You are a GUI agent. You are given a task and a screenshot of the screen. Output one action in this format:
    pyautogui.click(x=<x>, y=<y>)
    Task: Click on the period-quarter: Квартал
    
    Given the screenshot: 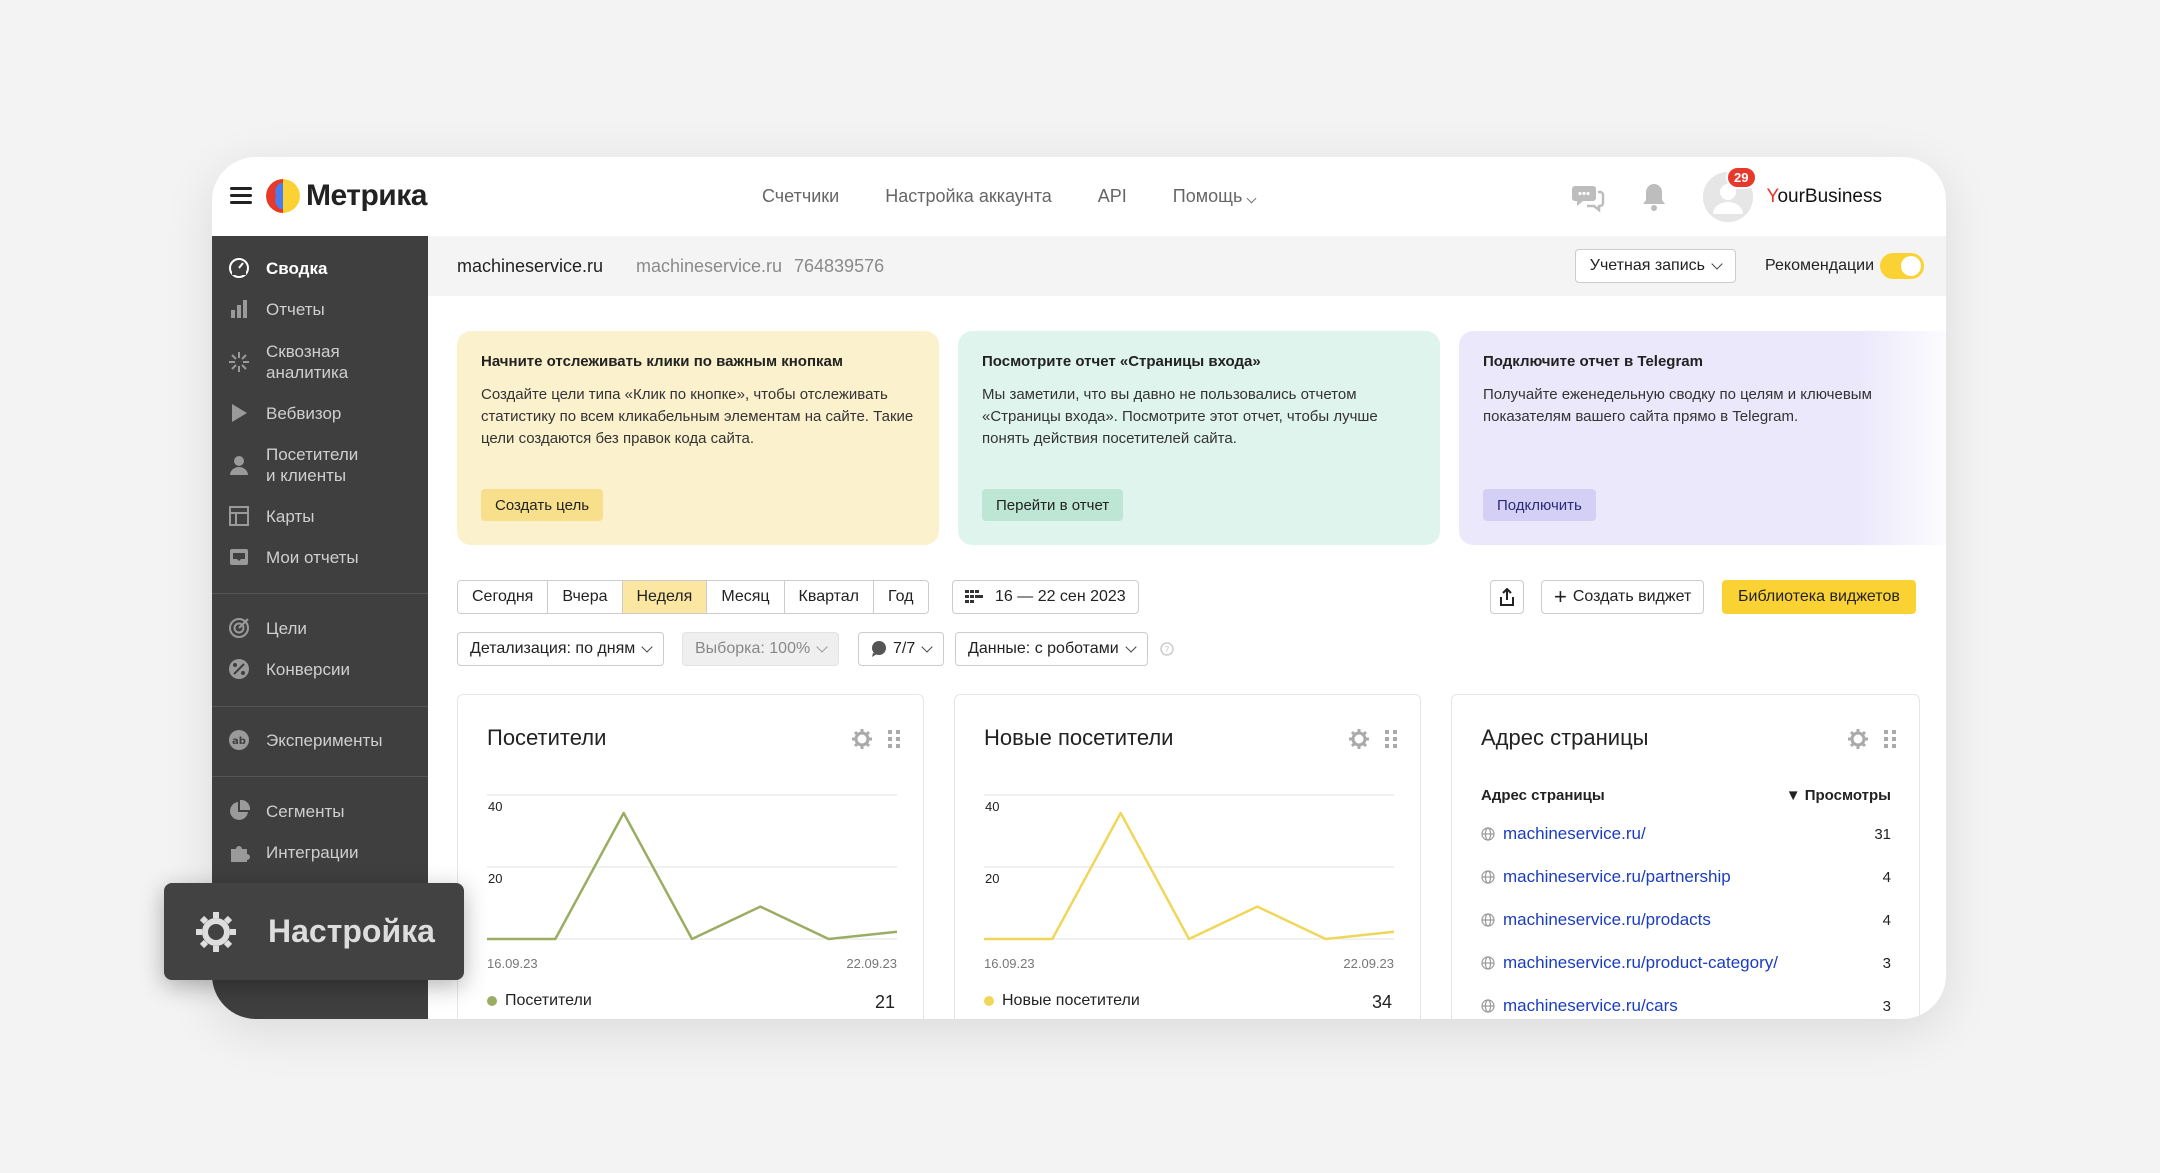 What is the action you would take?
    pyautogui.click(x=829, y=597)
    